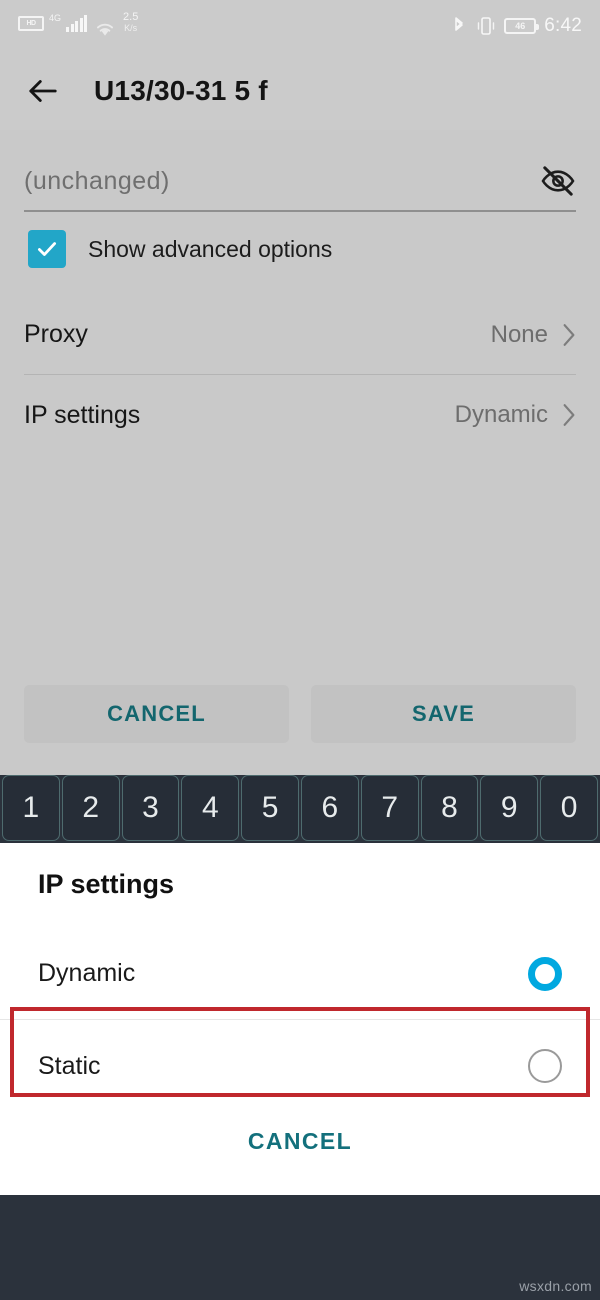  I want to click on proxy-label: Proxy, so click(56, 334).